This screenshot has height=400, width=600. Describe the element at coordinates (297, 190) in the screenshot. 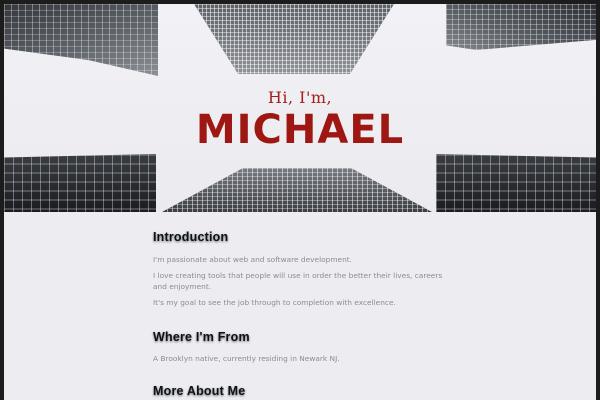

I see `skyscraper-bottom-center-image` at that location.